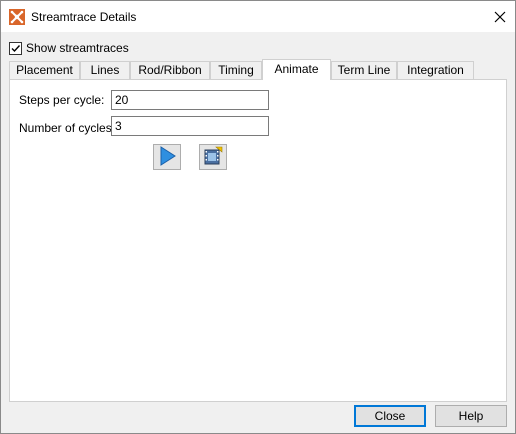 This screenshot has height=434, width=516. Describe the element at coordinates (17, 17) in the screenshot. I see `app-icon` at that location.